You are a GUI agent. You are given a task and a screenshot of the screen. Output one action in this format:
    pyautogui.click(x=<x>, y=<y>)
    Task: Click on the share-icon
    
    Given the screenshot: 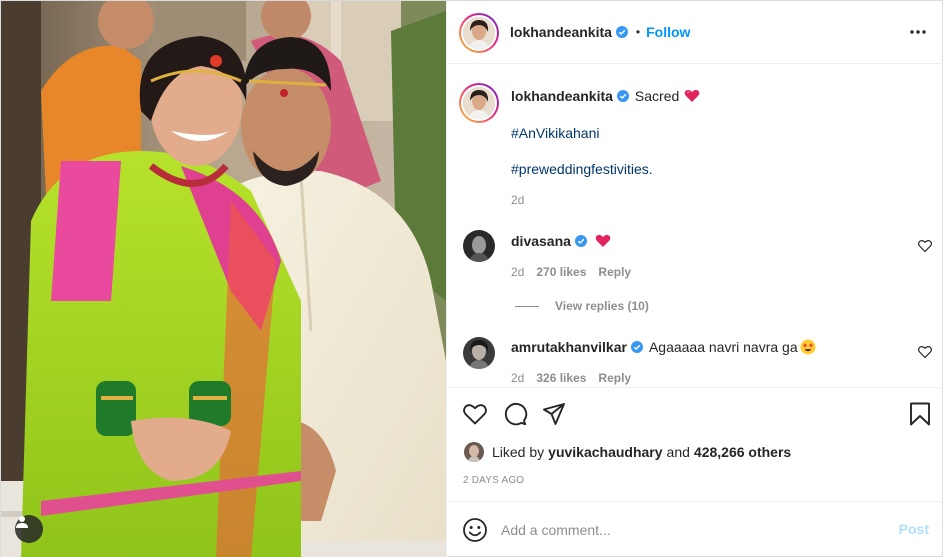 What is the action you would take?
    pyautogui.click(x=554, y=414)
    